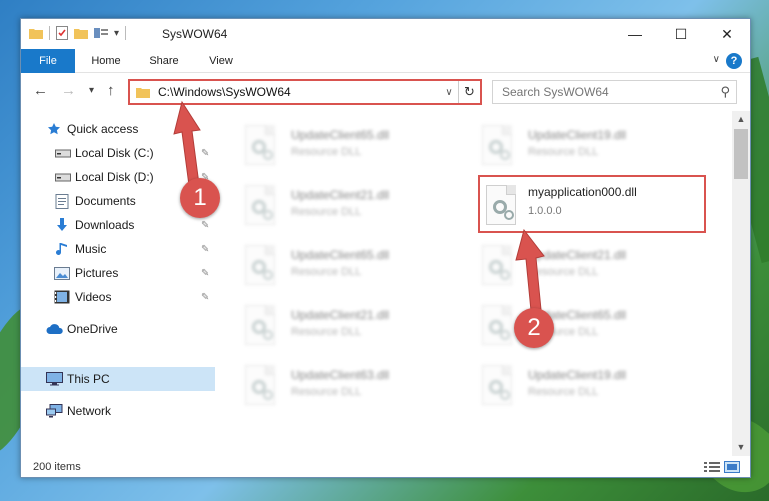 This screenshot has height=501, width=769. I want to click on sidebar-item-videos: Videos ✎, so click(118, 297).